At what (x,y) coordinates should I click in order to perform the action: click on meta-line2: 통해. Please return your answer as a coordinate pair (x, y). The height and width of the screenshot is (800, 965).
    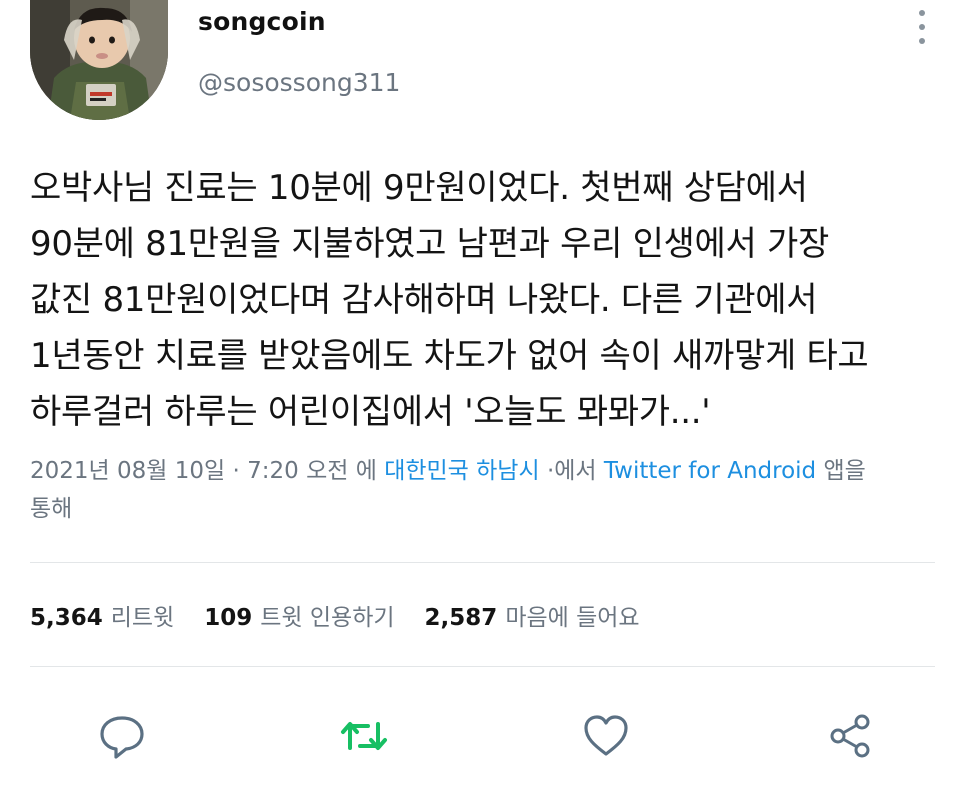
    Looking at the image, I should click on (51, 509).